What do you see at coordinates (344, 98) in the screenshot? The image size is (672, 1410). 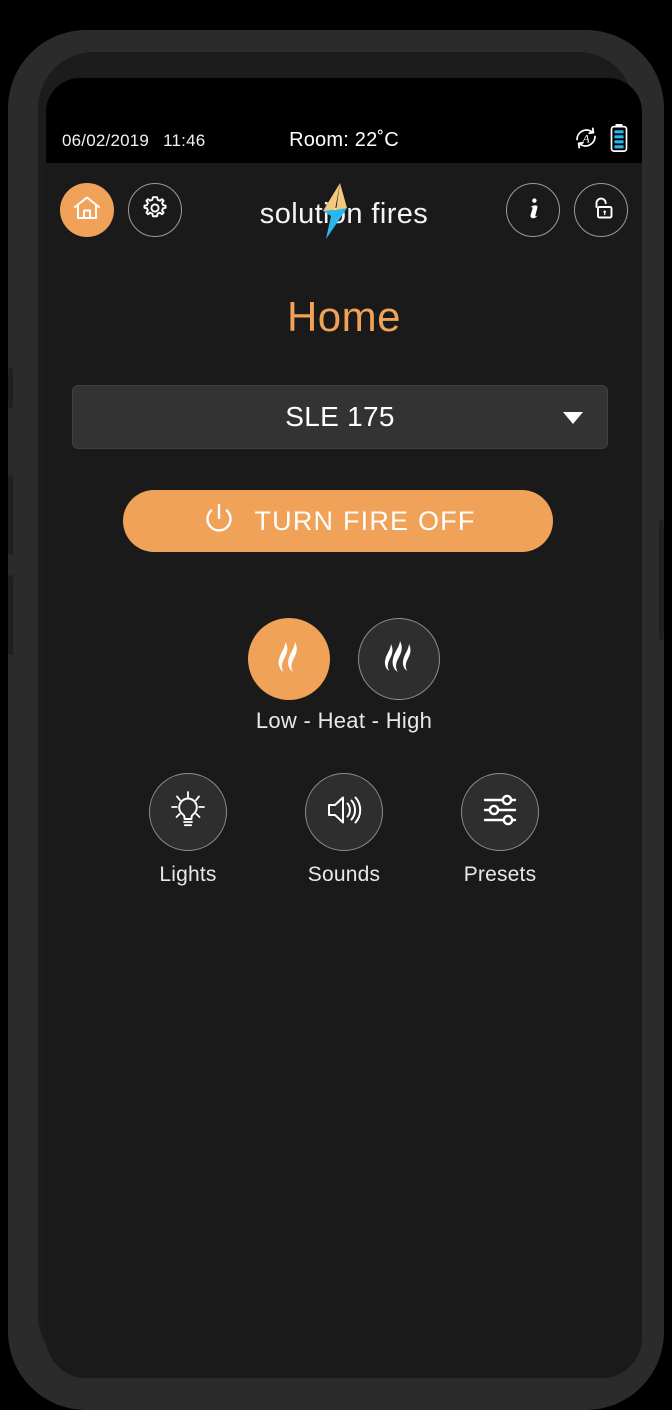 I see `screen-top-area` at bounding box center [344, 98].